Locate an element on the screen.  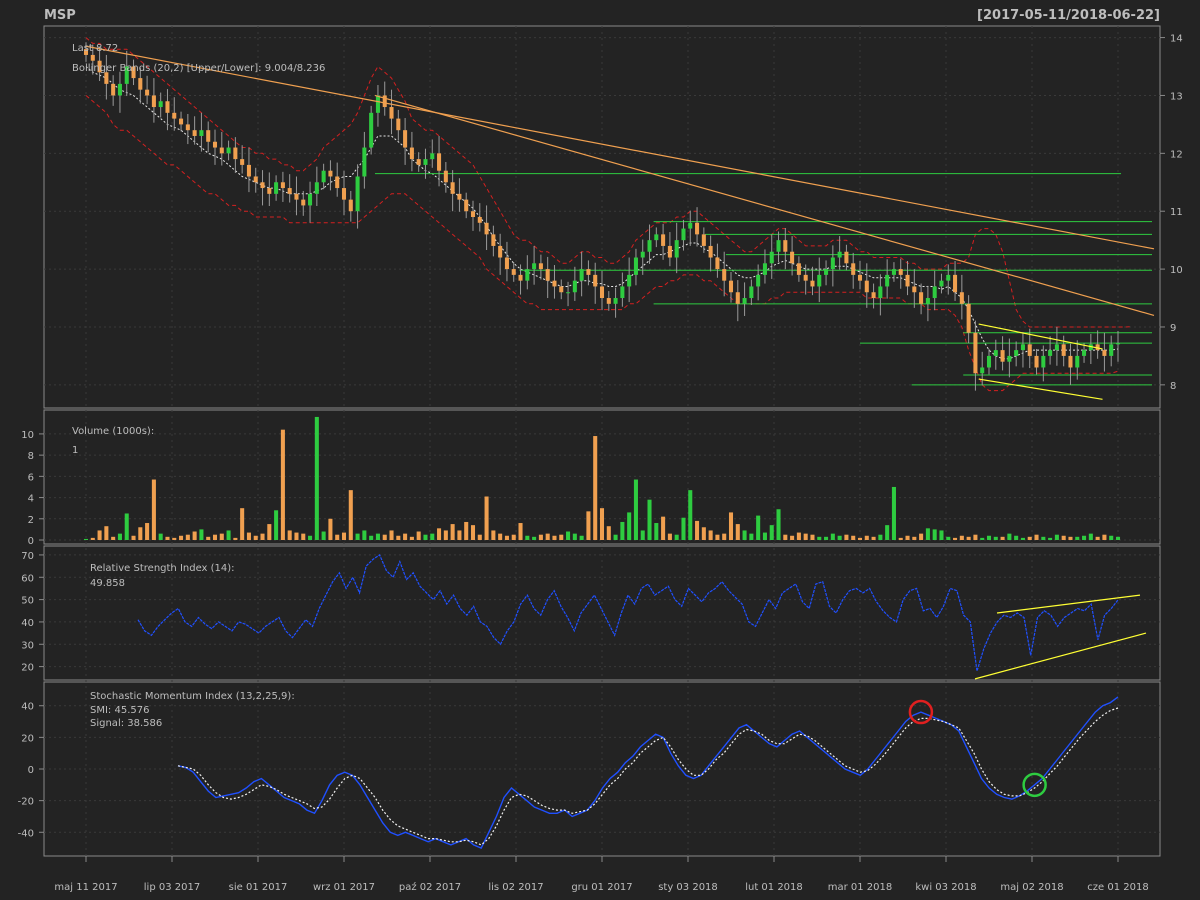
y-tick-label-volume: 0 is located at coordinates (31, 541).